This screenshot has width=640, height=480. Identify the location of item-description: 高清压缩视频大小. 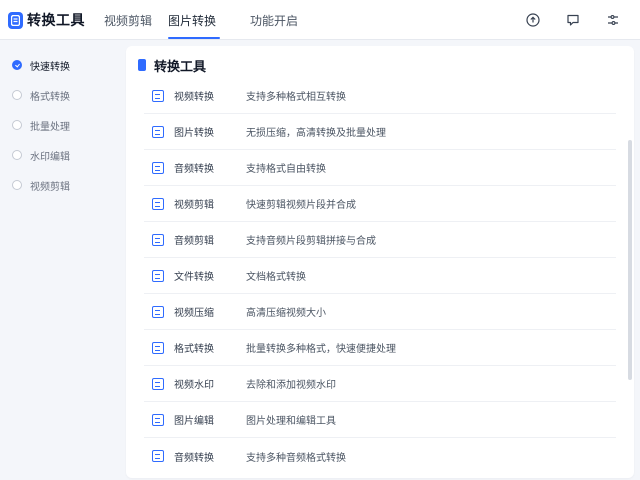
(286, 313).